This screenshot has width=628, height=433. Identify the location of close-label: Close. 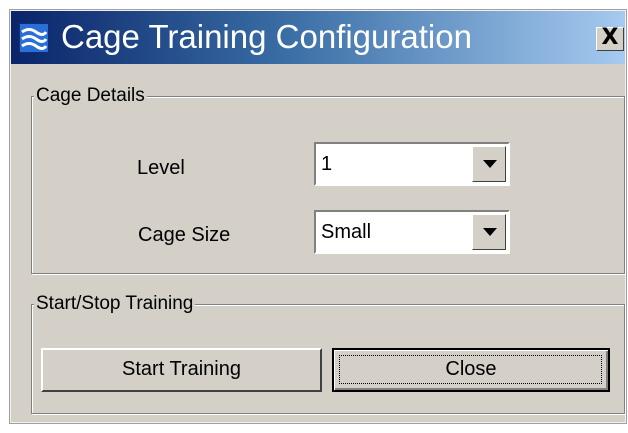
(471, 369).